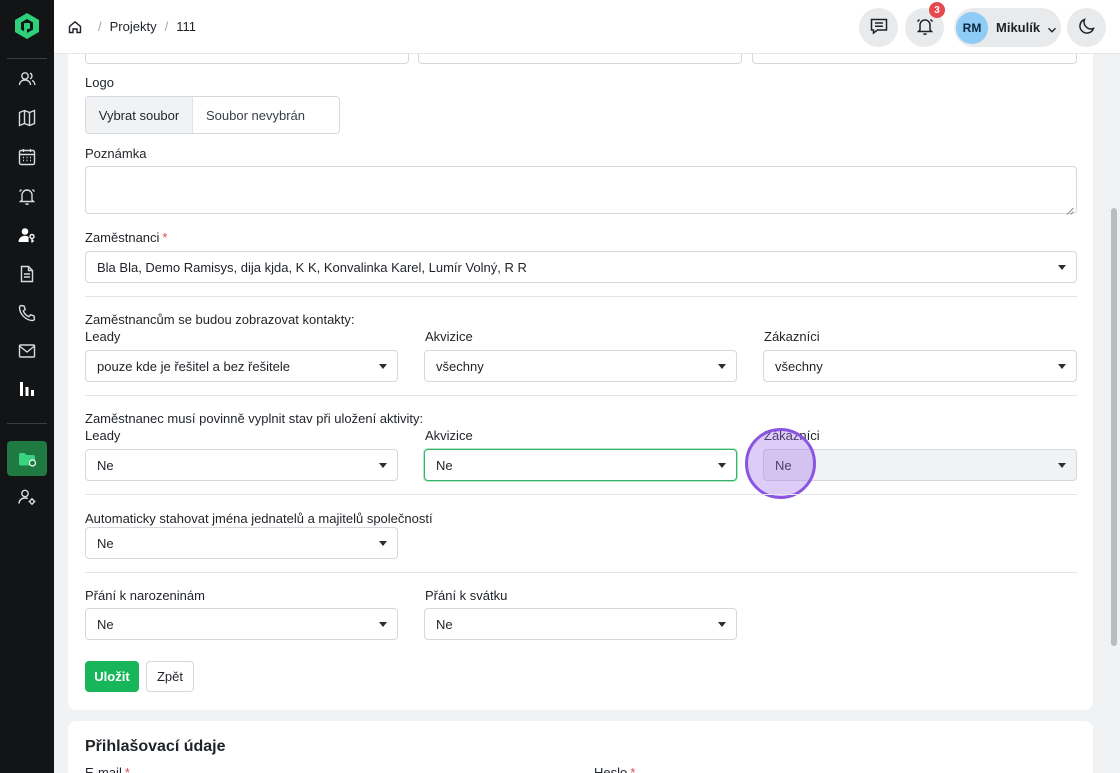 This screenshot has width=1120, height=773. I want to click on avatar: RM, so click(972, 27).